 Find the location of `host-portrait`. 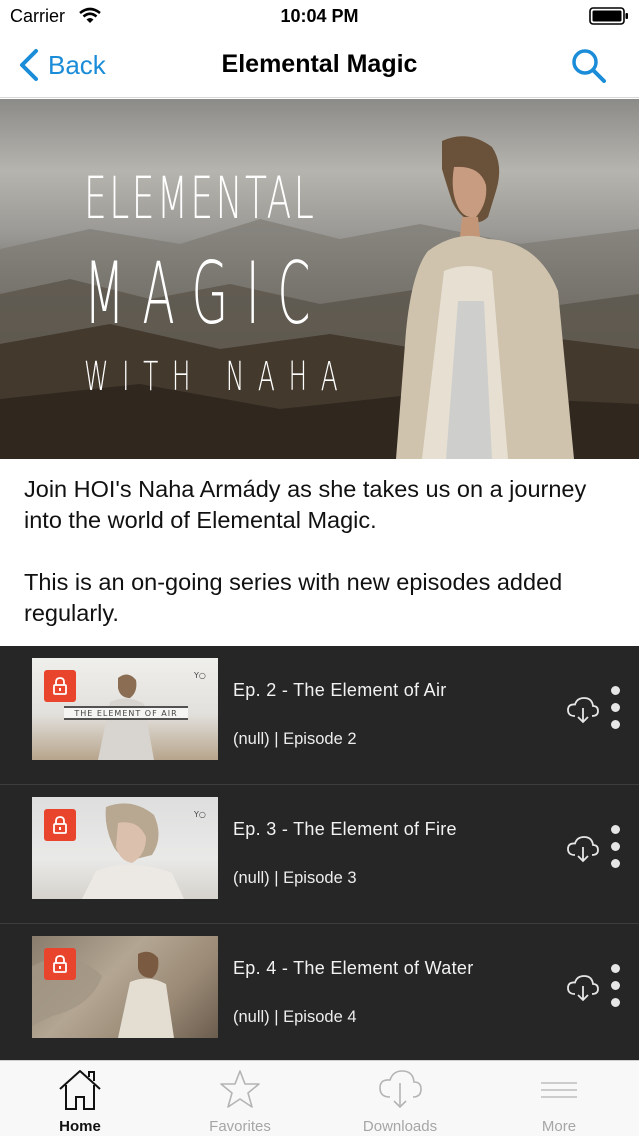

host-portrait is located at coordinates (485, 297).